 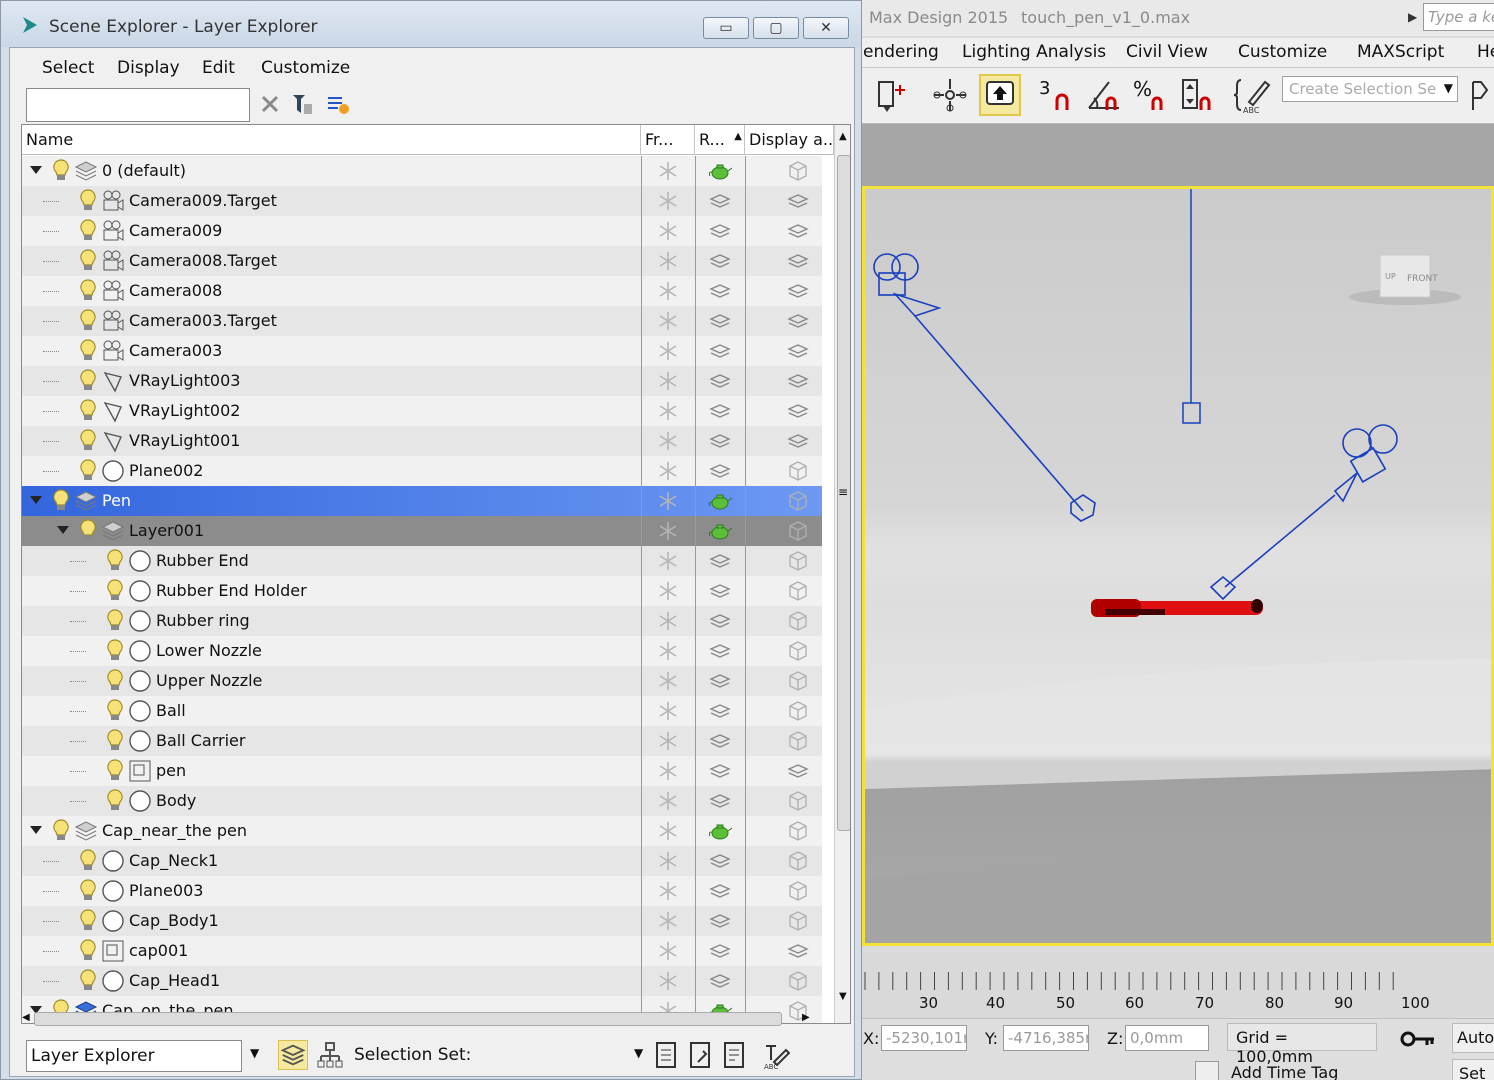 I want to click on search-expand-icon: ▶, so click(x=1412, y=17).